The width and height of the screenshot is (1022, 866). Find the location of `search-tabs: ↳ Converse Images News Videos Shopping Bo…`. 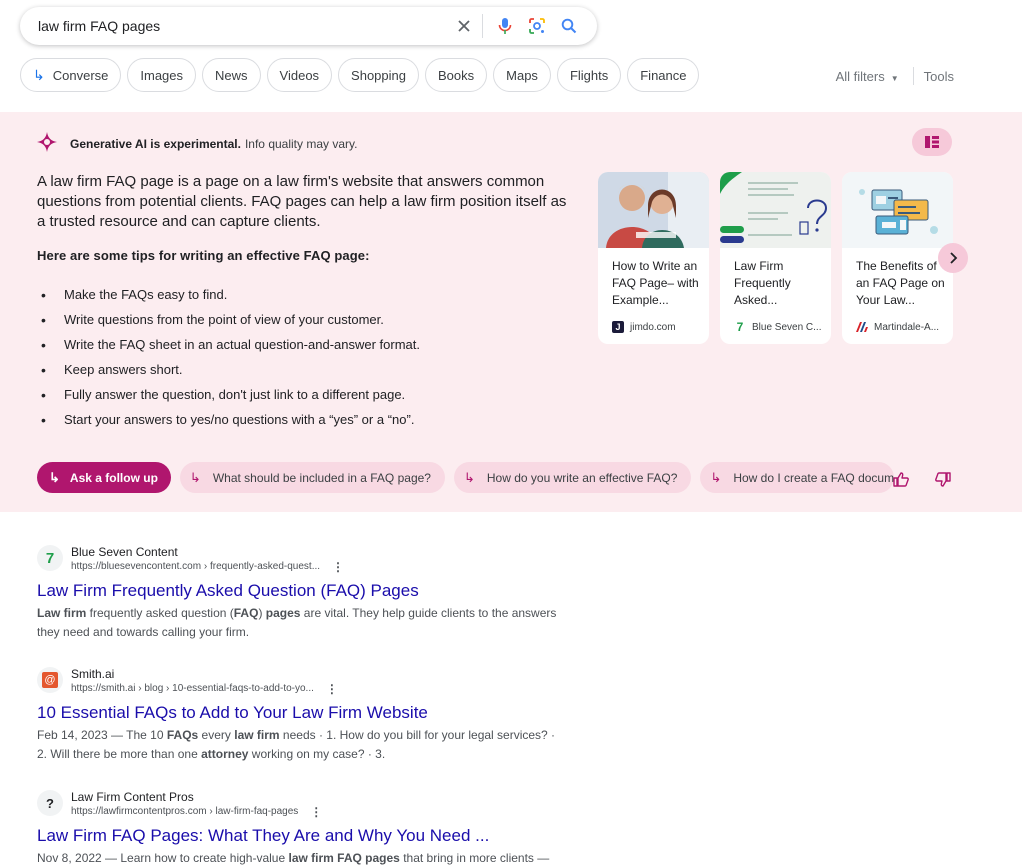

search-tabs: ↳ Converse Images News Videos Shopping Bo… is located at coordinates (360, 75).